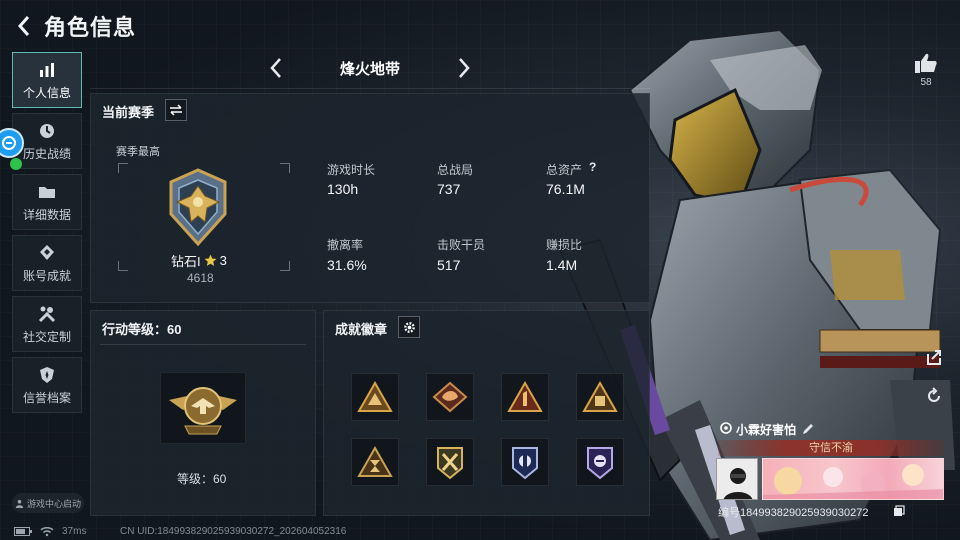  What do you see at coordinates (726, 428) in the screenshot?
I see `location-pin-icon` at bounding box center [726, 428].